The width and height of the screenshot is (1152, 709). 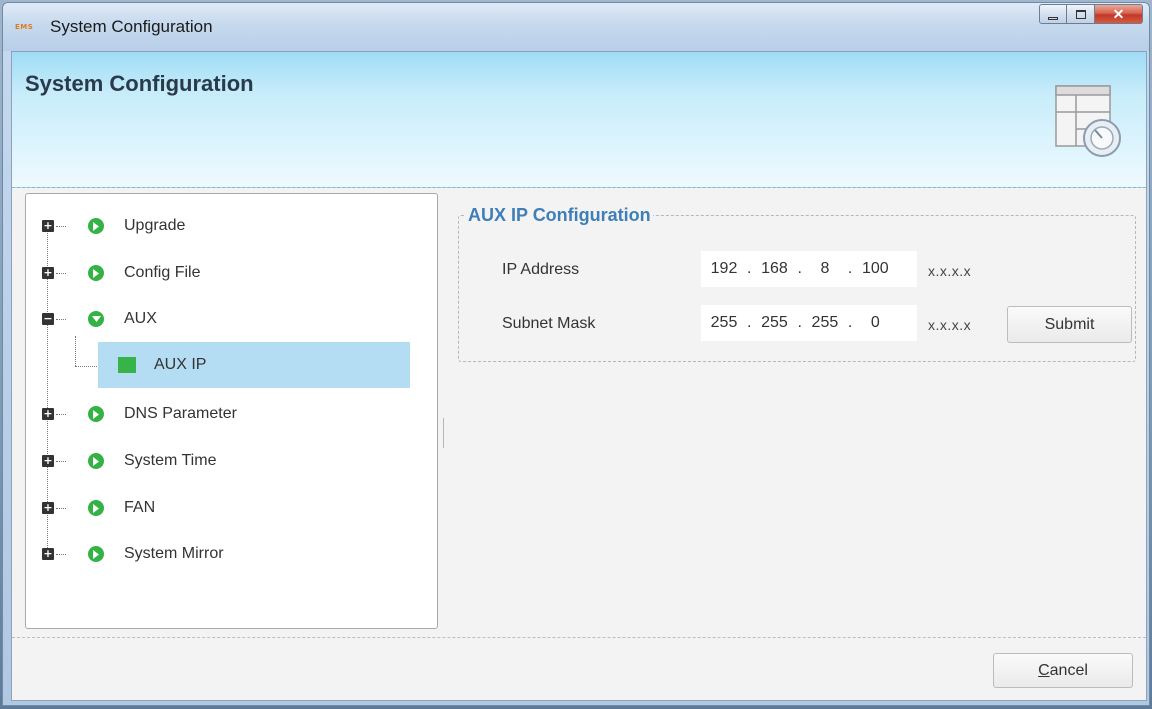 What do you see at coordinates (24, 27) in the screenshot?
I see `app-logo-icon: EMS` at bounding box center [24, 27].